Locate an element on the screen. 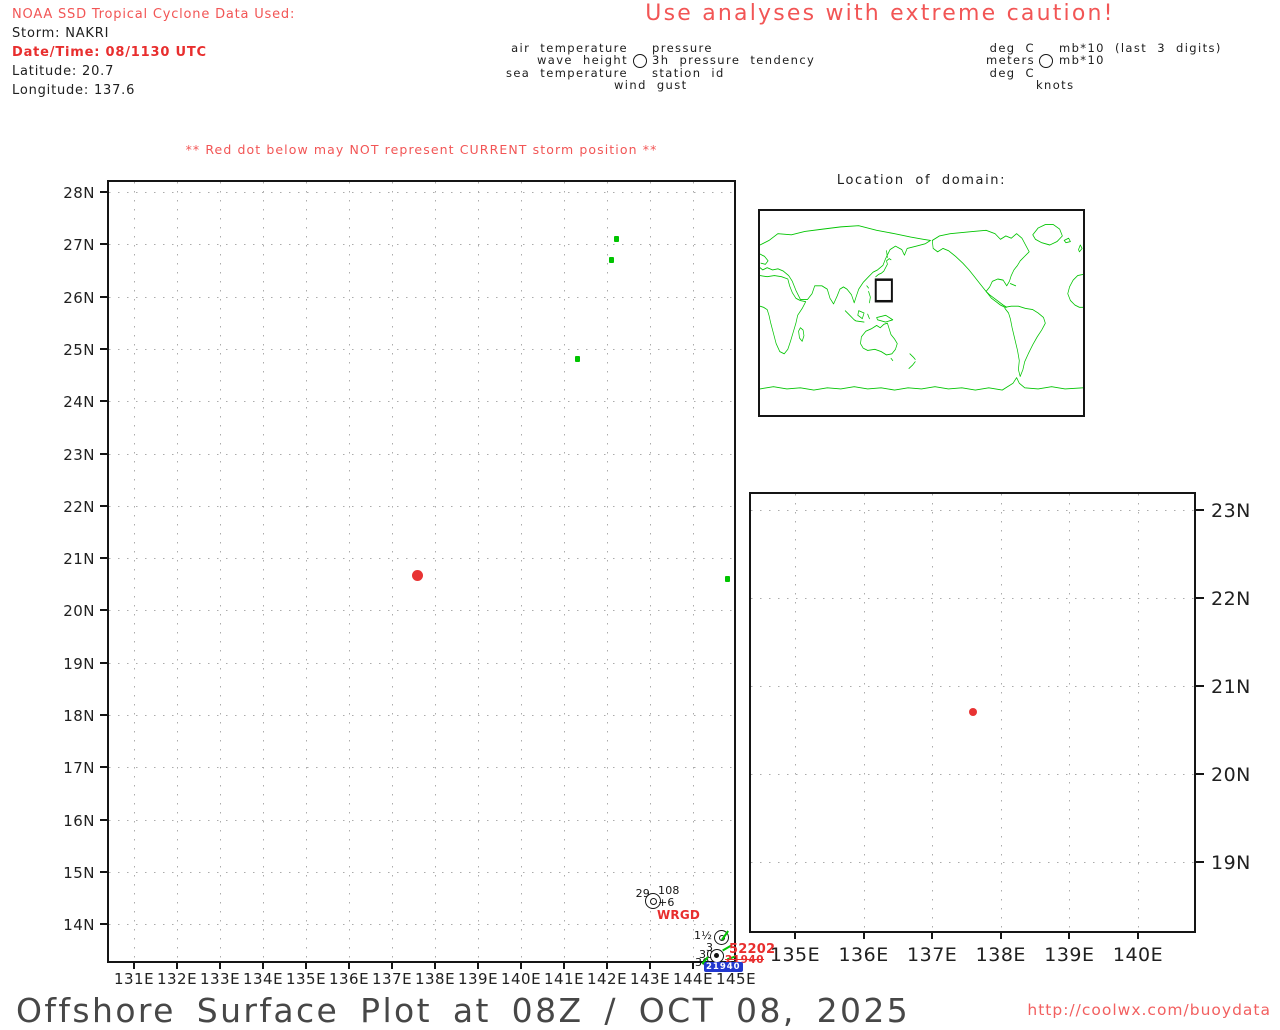 This screenshot has width=1280, height=1030. world-map is located at coordinates (921, 307).